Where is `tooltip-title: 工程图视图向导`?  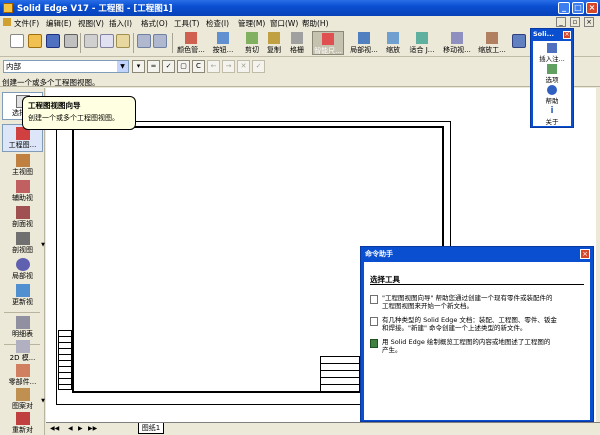
tooltip-title: 工程图视图向导 is located at coordinates (54, 105).